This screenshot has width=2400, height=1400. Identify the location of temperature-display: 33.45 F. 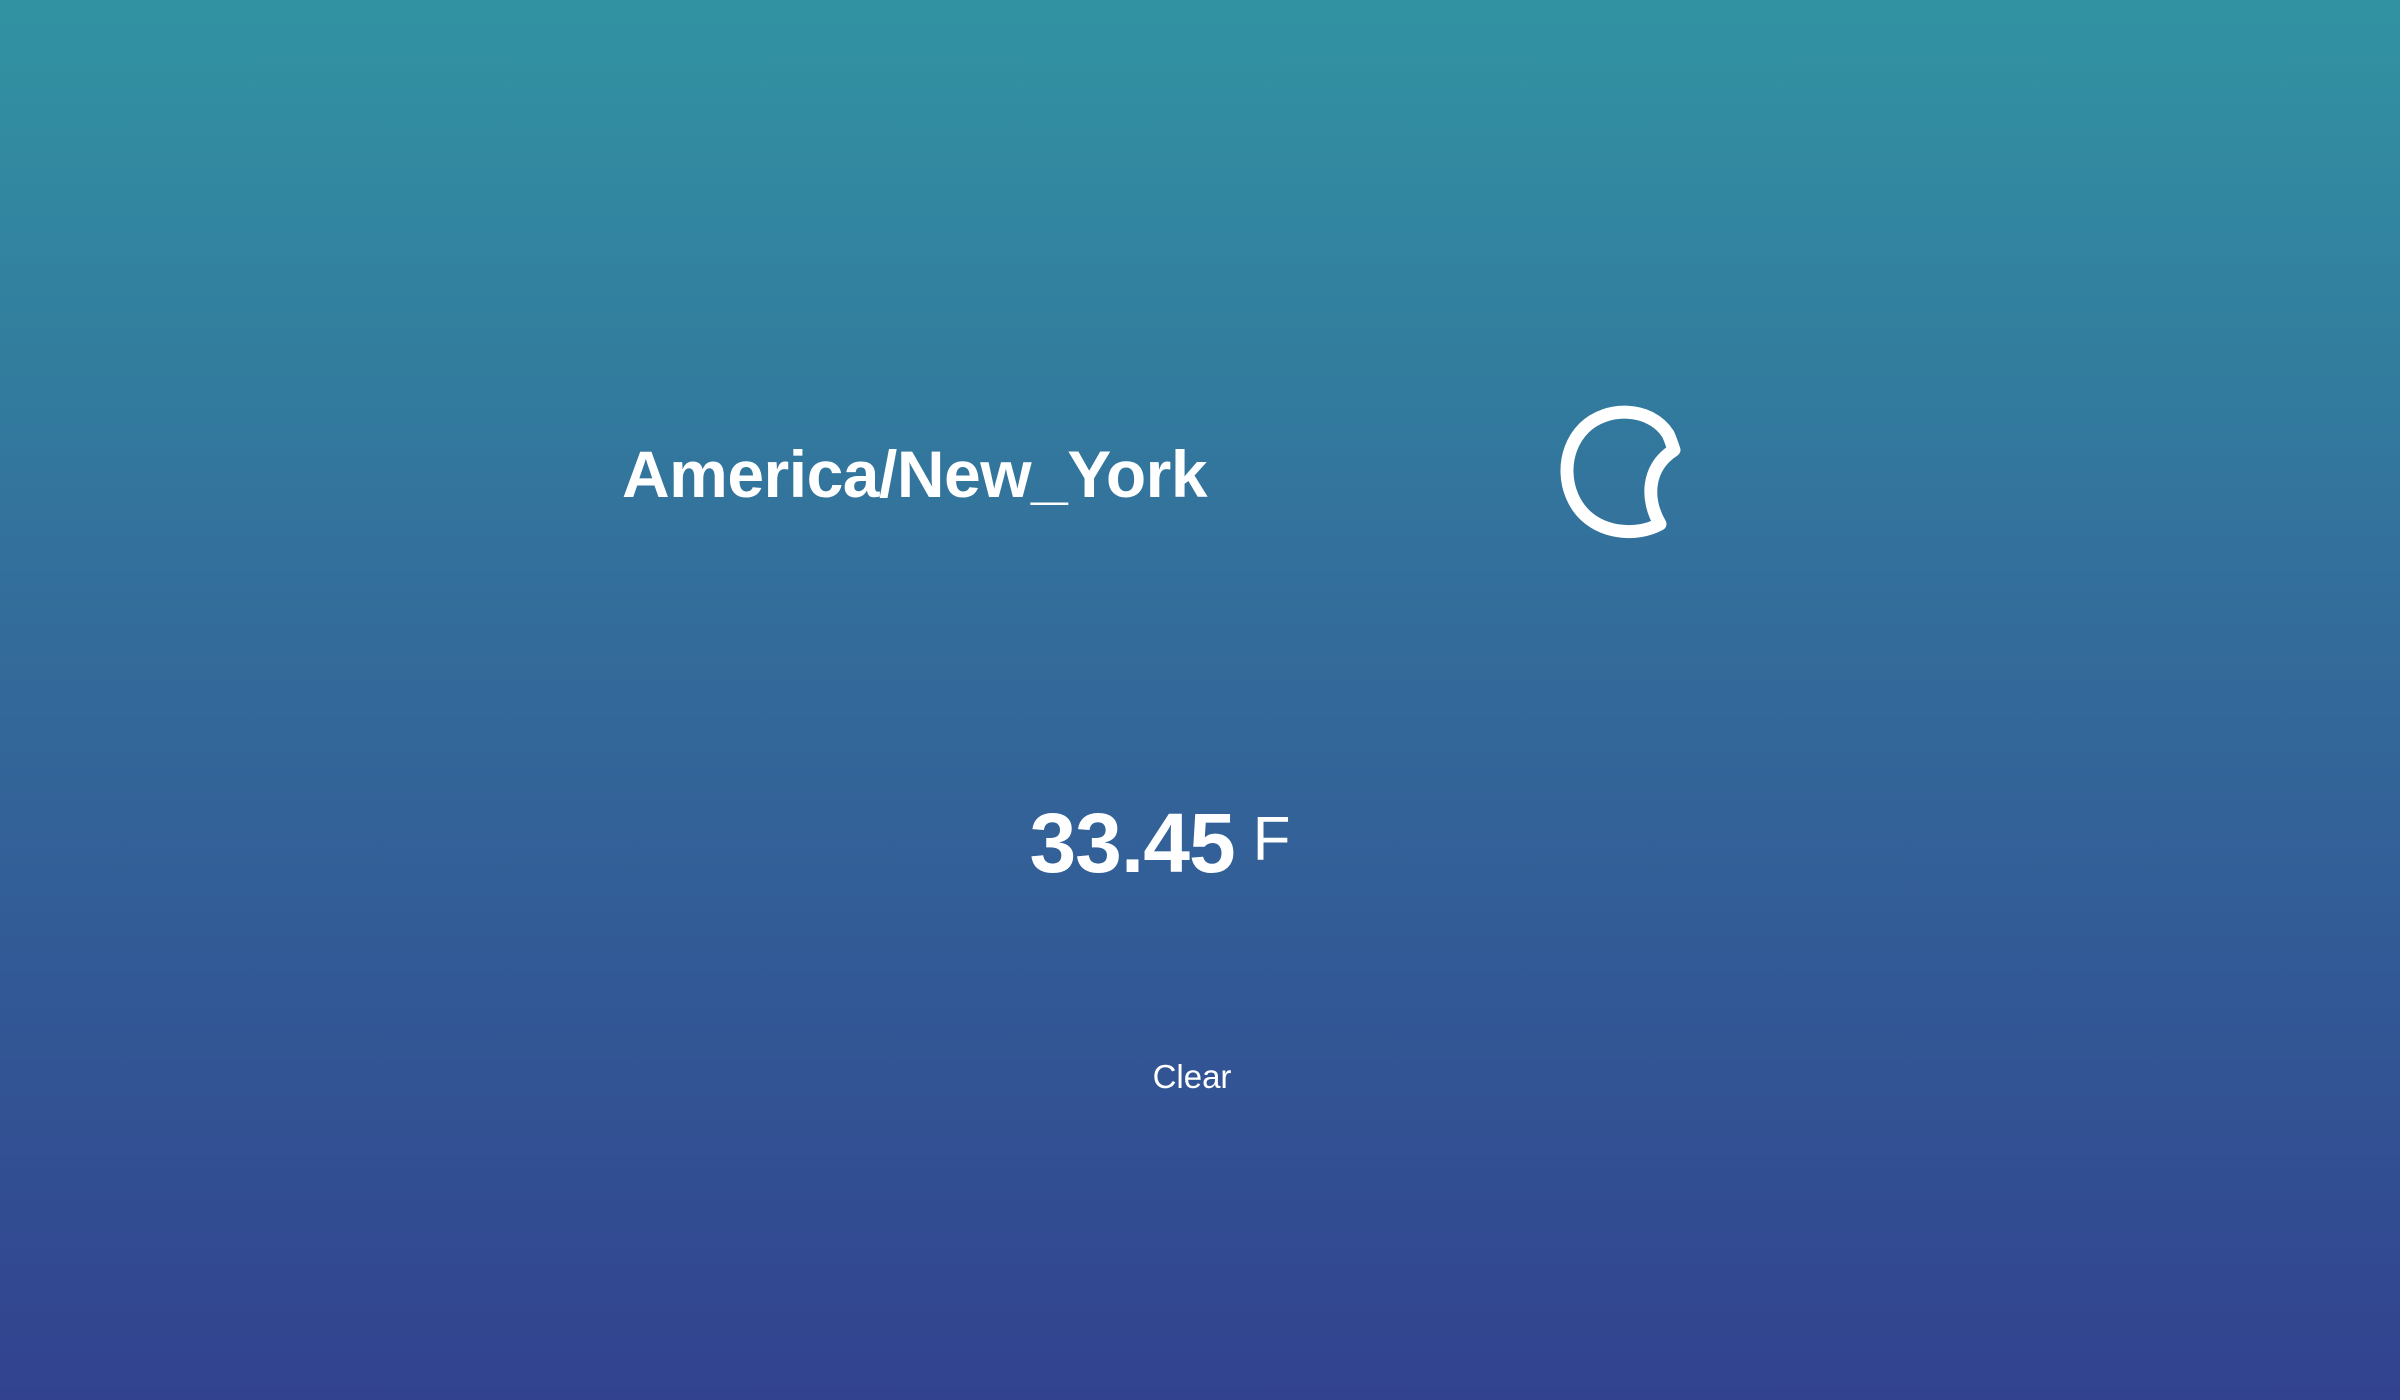
(1200, 843).